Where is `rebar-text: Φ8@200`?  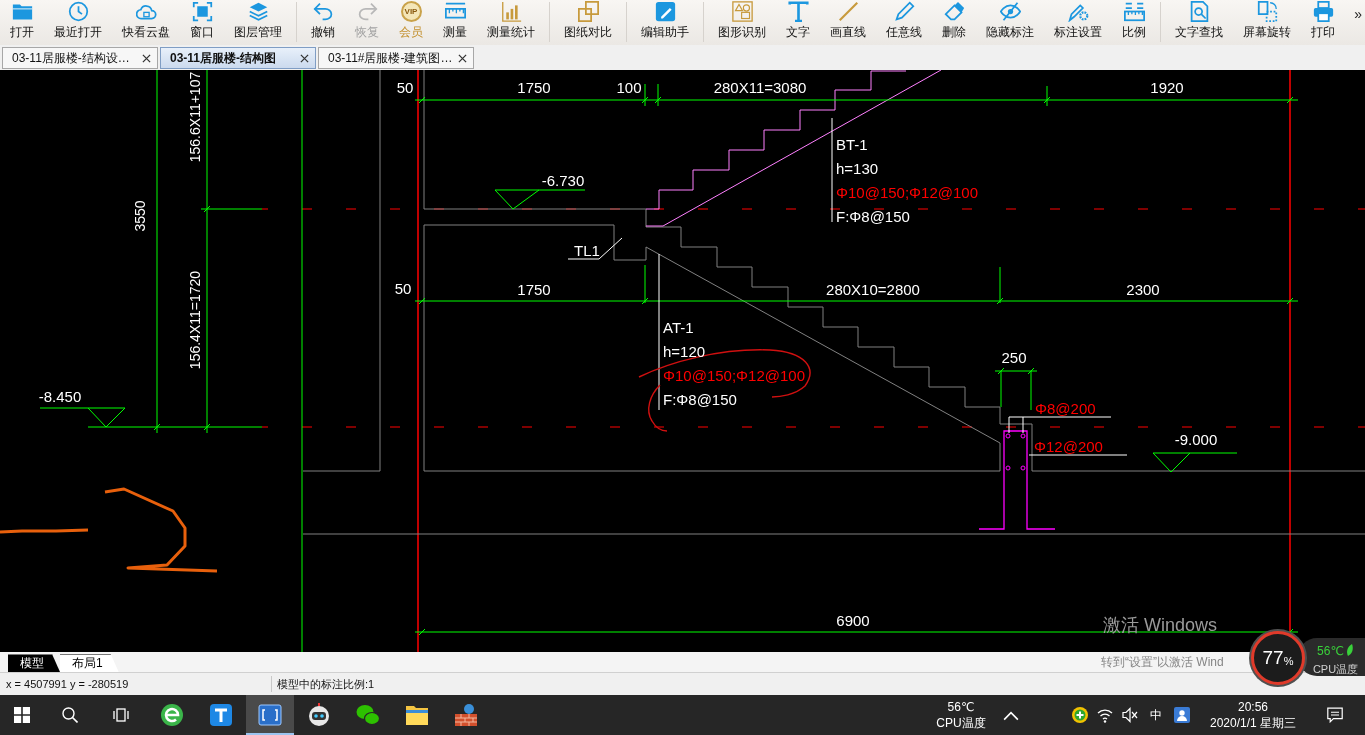 rebar-text: Φ8@200 is located at coordinates (1065, 408).